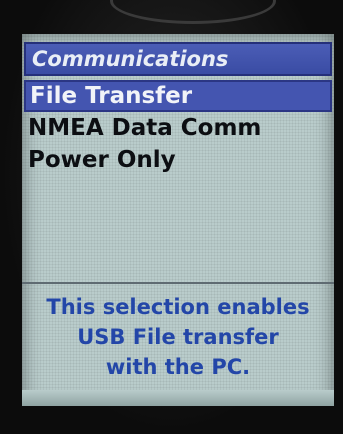 The height and width of the screenshot is (434, 343). Describe the element at coordinates (178, 367) in the screenshot. I see `help-line: with the PC.` at that location.